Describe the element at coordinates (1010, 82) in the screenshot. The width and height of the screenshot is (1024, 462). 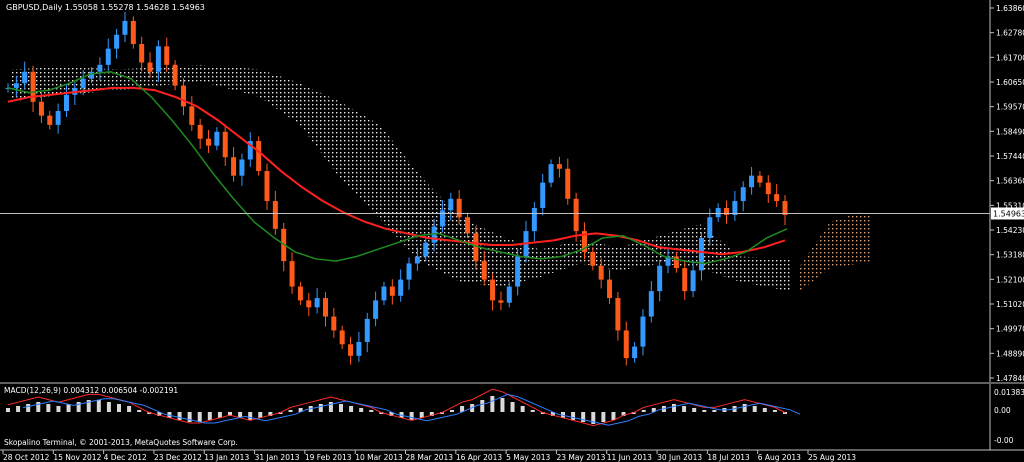
I see `price-tick-label: 1.60650` at that location.